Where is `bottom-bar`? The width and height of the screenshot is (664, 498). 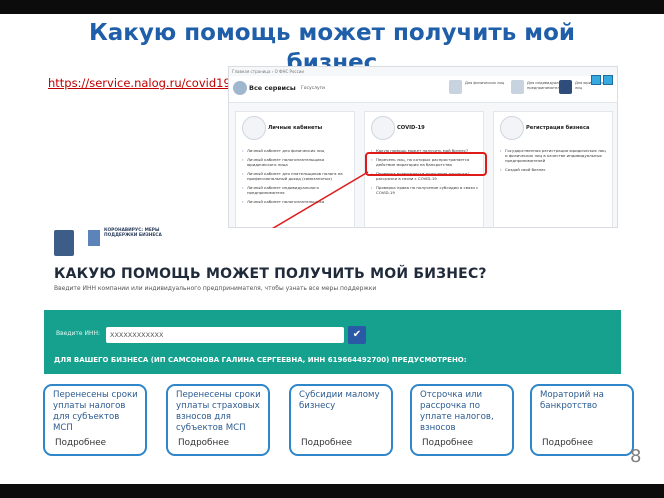
bottom-bar is located at coordinates (332, 491).